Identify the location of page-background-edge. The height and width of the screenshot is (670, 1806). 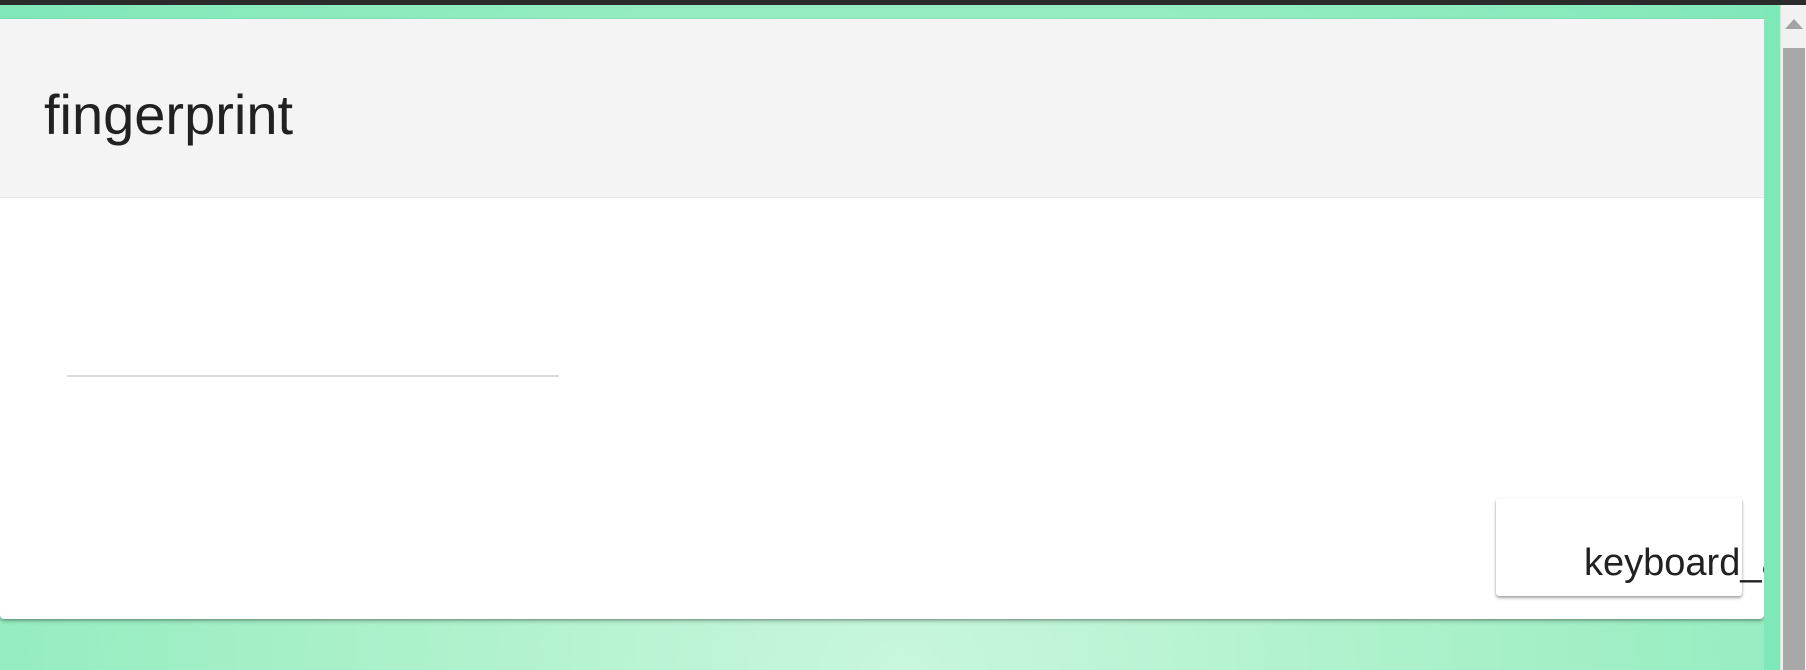
(1772, 337).